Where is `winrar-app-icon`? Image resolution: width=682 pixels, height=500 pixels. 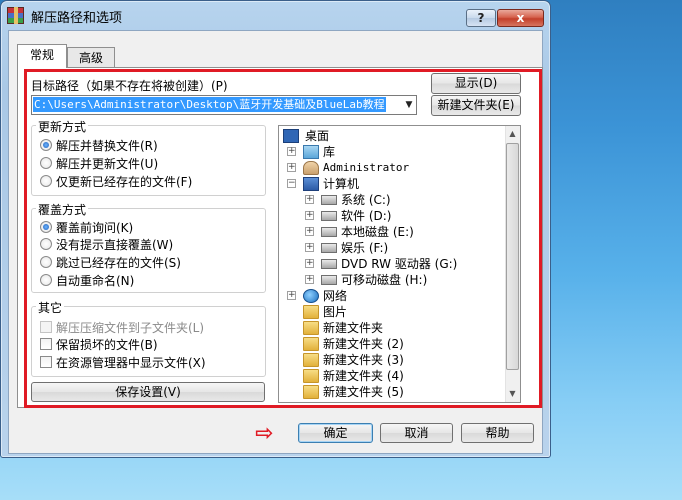
winrar-app-icon is located at coordinates (15, 15).